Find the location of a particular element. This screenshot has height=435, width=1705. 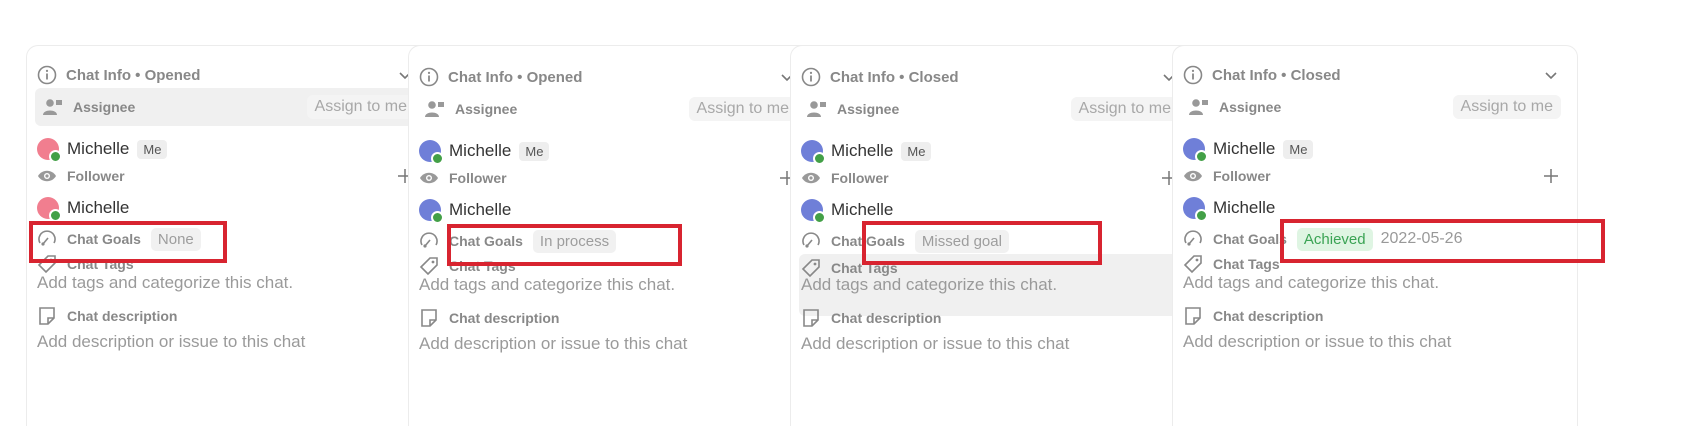

goal-status-pill: Missed goal is located at coordinates (961, 241).